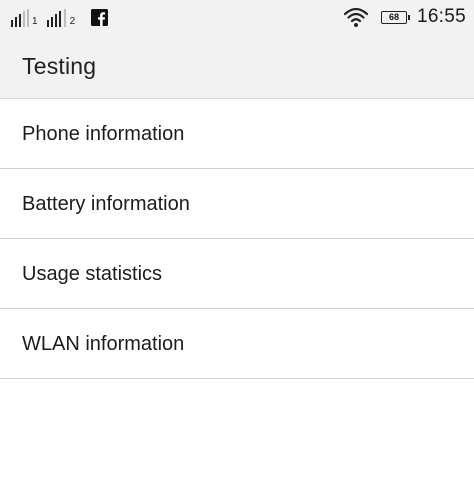  What do you see at coordinates (237, 17) in the screenshot?
I see `status-bar: 1 2 68 16:55` at bounding box center [237, 17].